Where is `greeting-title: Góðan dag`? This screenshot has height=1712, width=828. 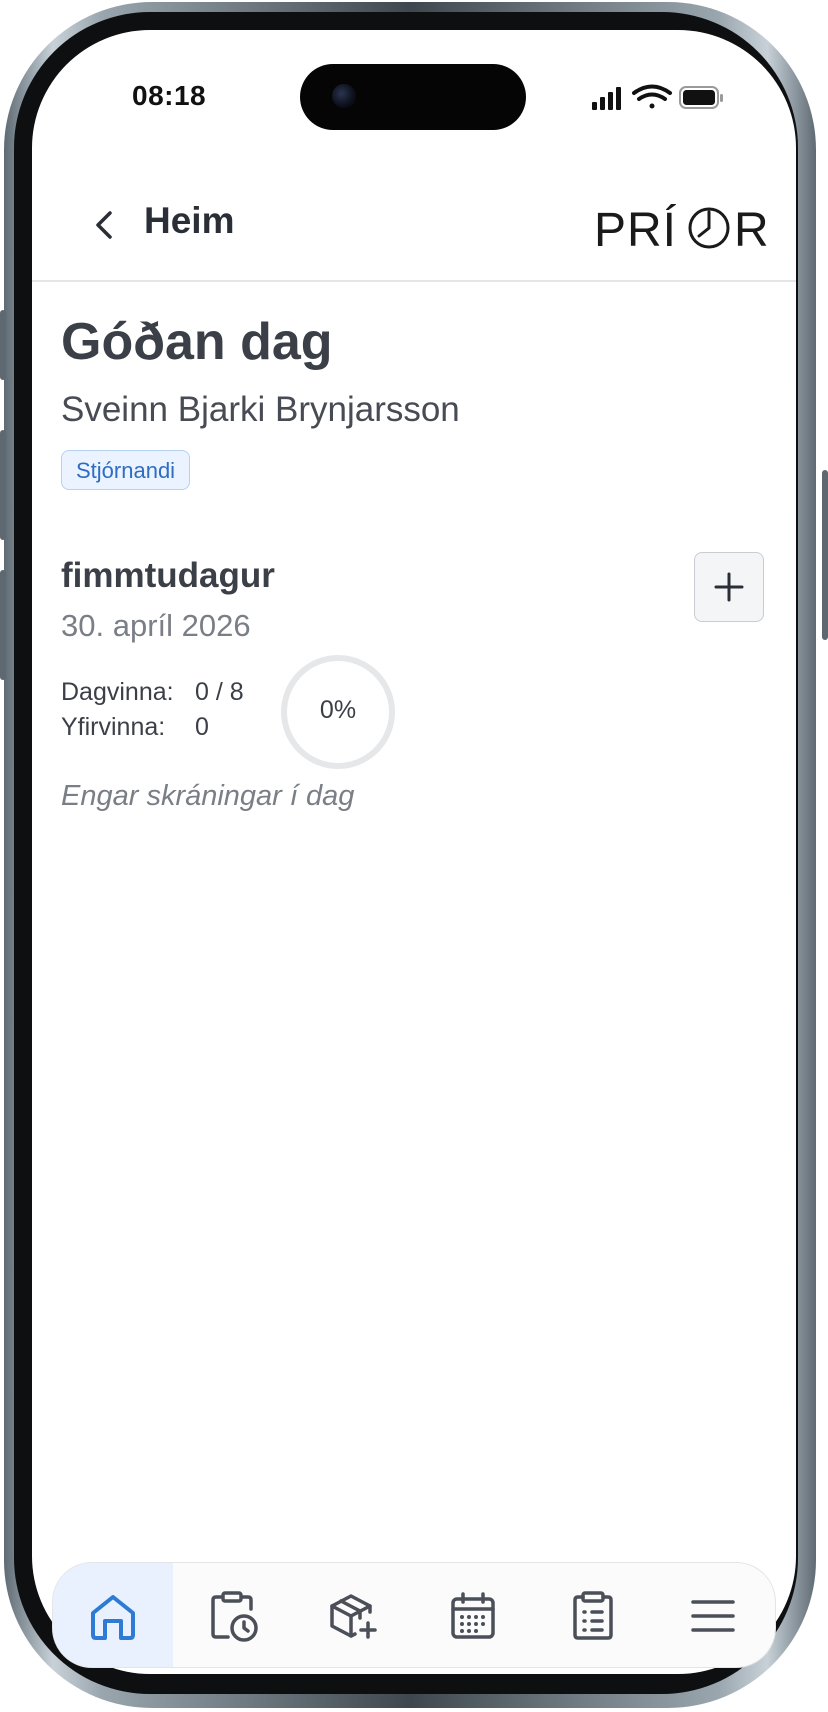
greeting-title: Góðan dag is located at coordinates (197, 342).